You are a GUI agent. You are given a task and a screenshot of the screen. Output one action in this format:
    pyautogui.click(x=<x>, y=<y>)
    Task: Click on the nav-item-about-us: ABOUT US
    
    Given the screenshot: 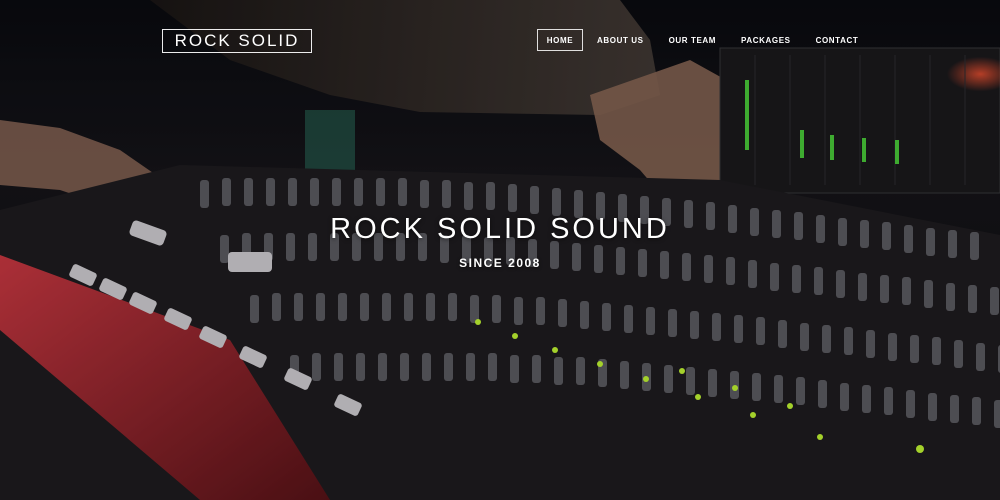 What is the action you would take?
    pyautogui.click(x=620, y=40)
    